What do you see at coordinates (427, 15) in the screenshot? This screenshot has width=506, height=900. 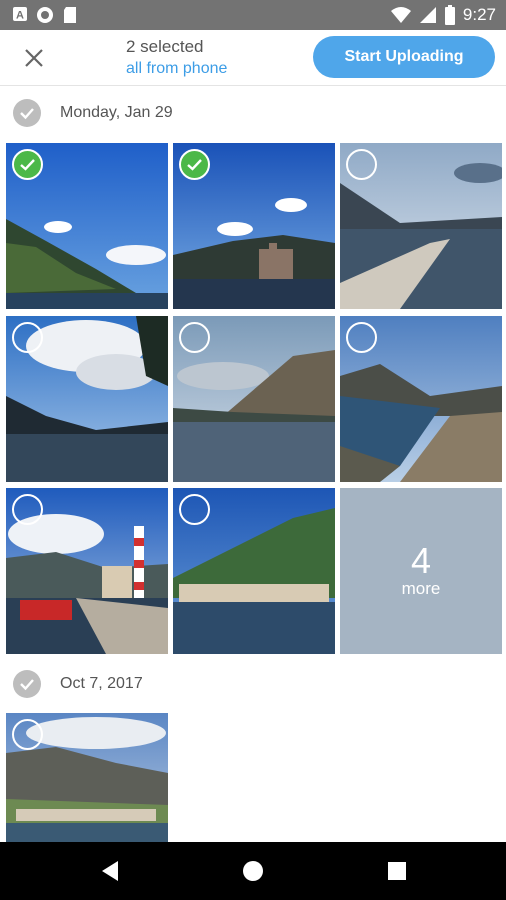 I see `signal-icon` at bounding box center [427, 15].